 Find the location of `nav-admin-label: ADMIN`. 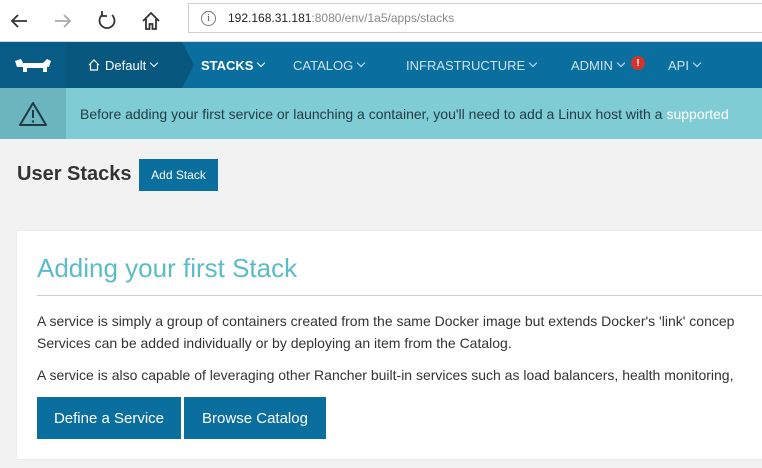

nav-admin-label: ADMIN is located at coordinates (592, 65).